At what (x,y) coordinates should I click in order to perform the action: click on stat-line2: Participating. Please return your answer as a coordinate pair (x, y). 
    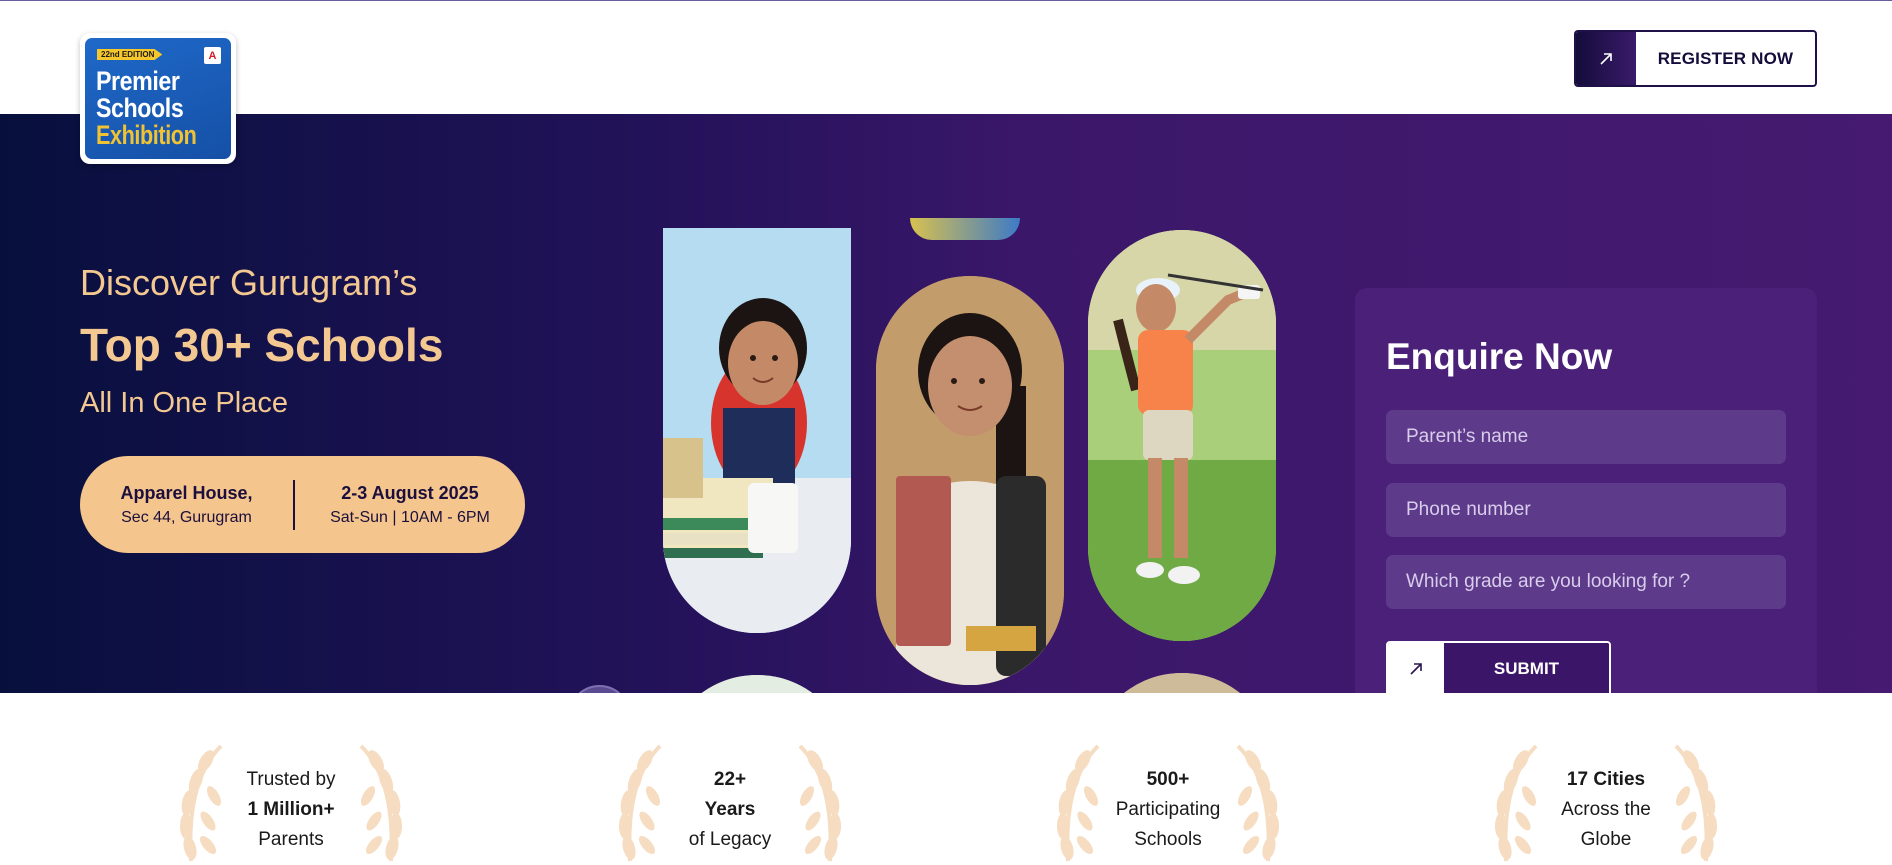
    Looking at the image, I should click on (1168, 809).